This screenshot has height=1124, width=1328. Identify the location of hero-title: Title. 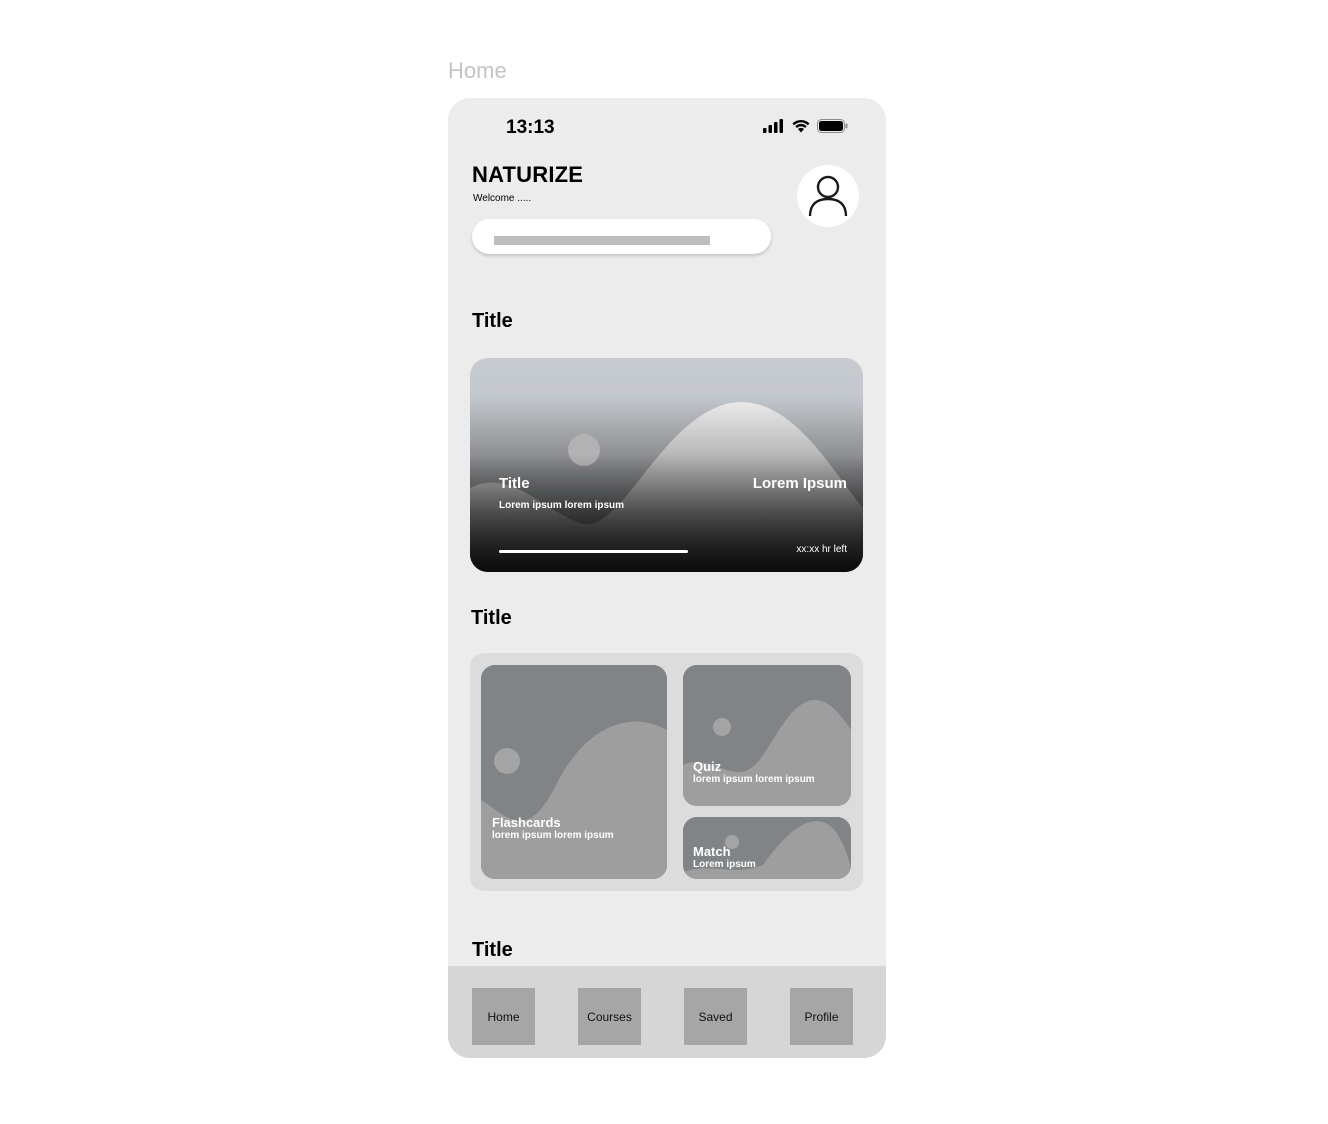
(514, 483).